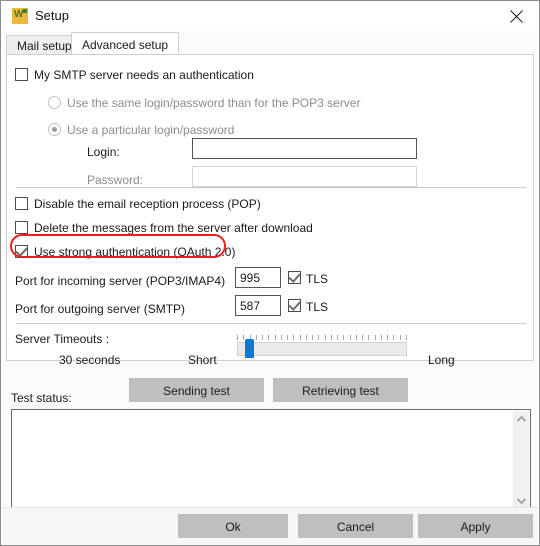 Image resolution: width=540 pixels, height=546 pixels. What do you see at coordinates (322, 337) in the screenshot?
I see `slider-tick-marks` at bounding box center [322, 337].